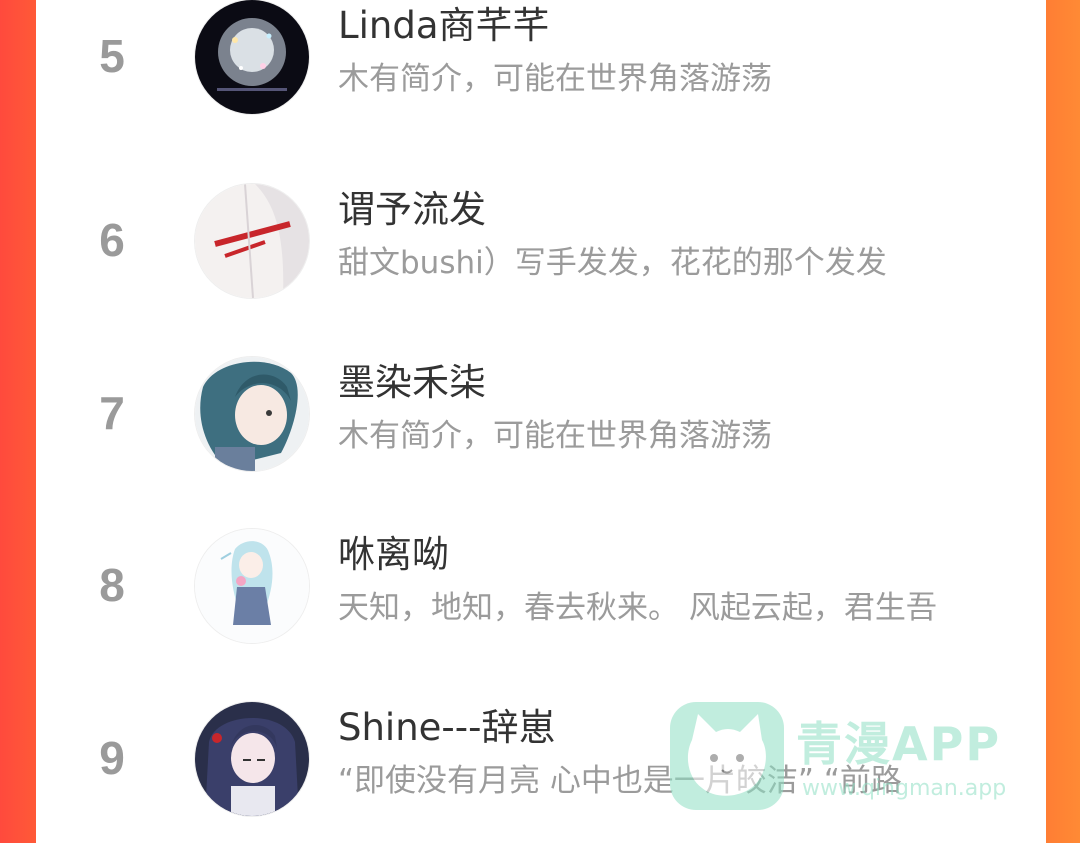  What do you see at coordinates (112, 413) in the screenshot?
I see `rank-number: 7` at bounding box center [112, 413].